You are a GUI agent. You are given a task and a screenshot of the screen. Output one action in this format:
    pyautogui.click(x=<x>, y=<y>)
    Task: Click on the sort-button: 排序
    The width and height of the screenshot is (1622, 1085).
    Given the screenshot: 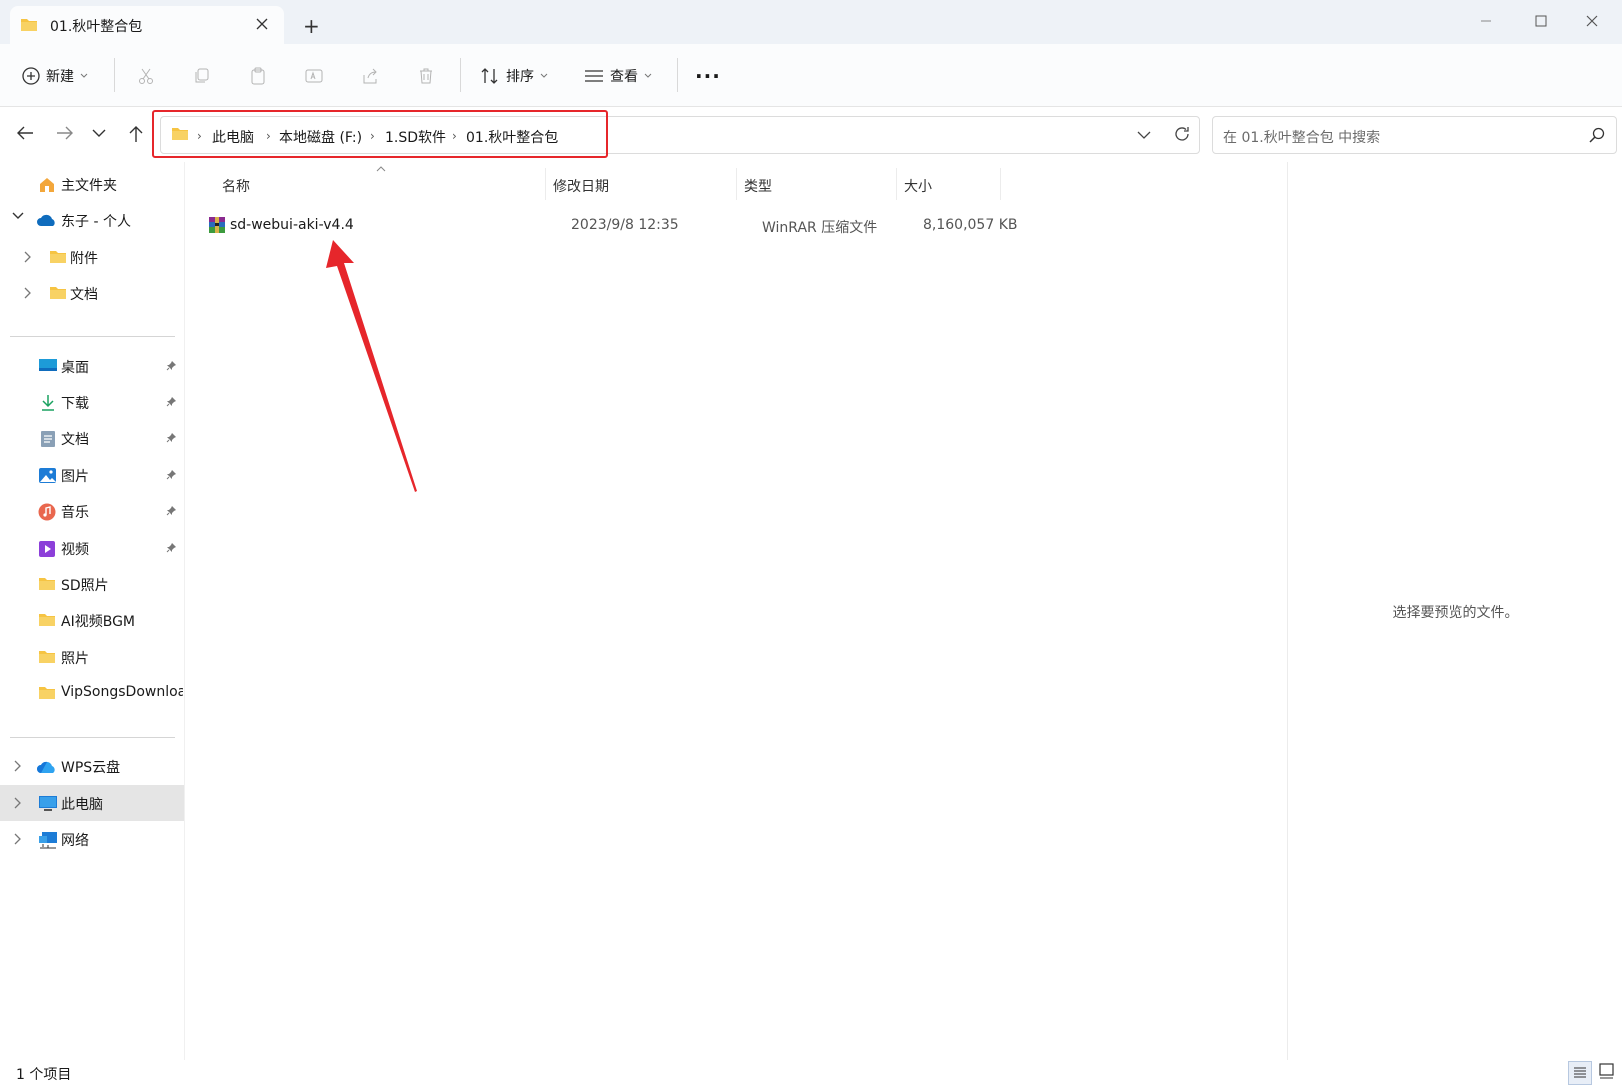 What is the action you would take?
    pyautogui.click(x=514, y=76)
    